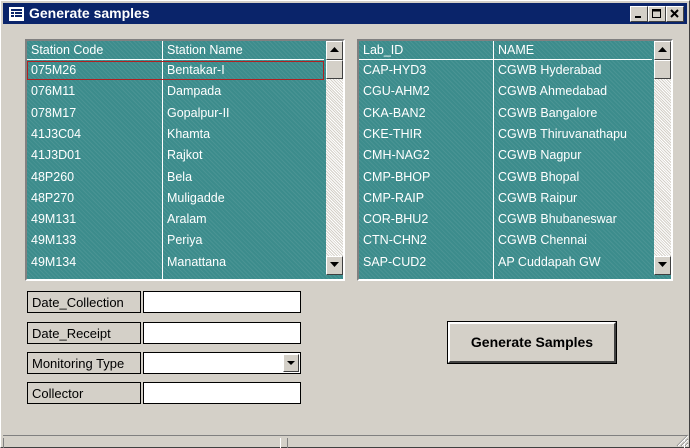 The width and height of the screenshot is (690, 448). I want to click on station-row: 48P260 Bela, so click(175, 177).